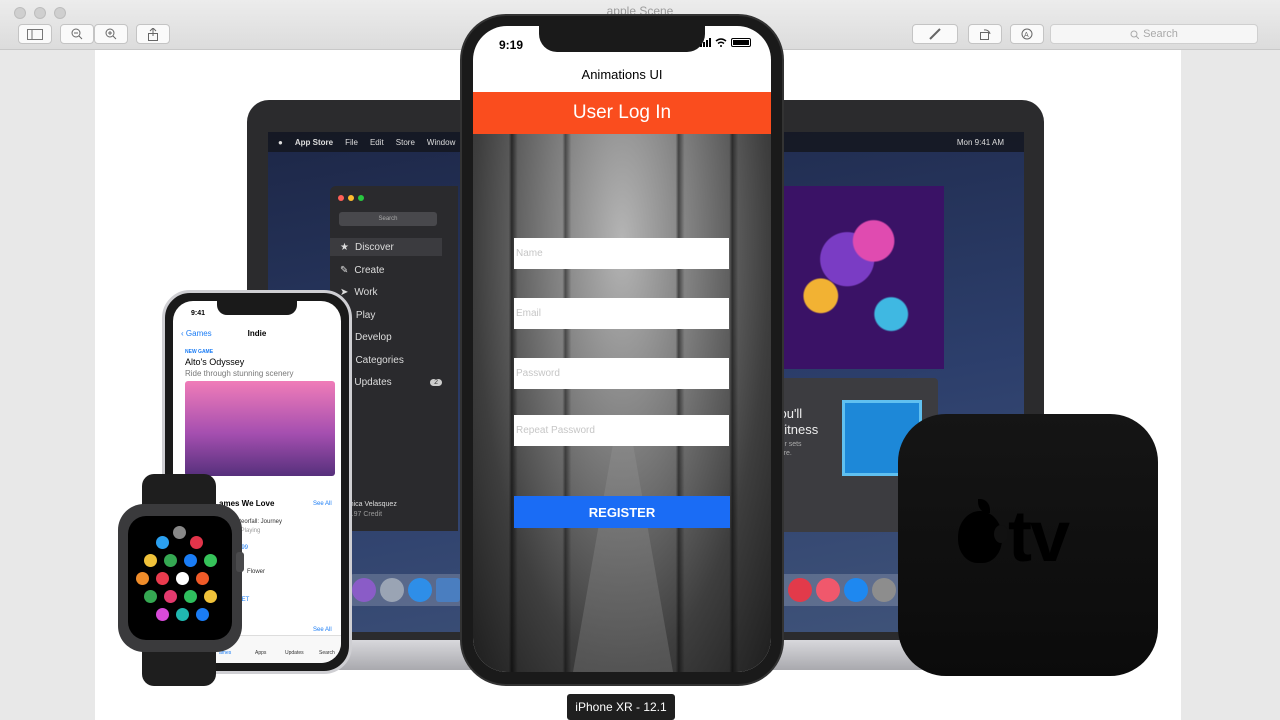 The width and height of the screenshot is (1280, 720). Describe the element at coordinates (20, 13) in the screenshot. I see `close-window-button` at that location.